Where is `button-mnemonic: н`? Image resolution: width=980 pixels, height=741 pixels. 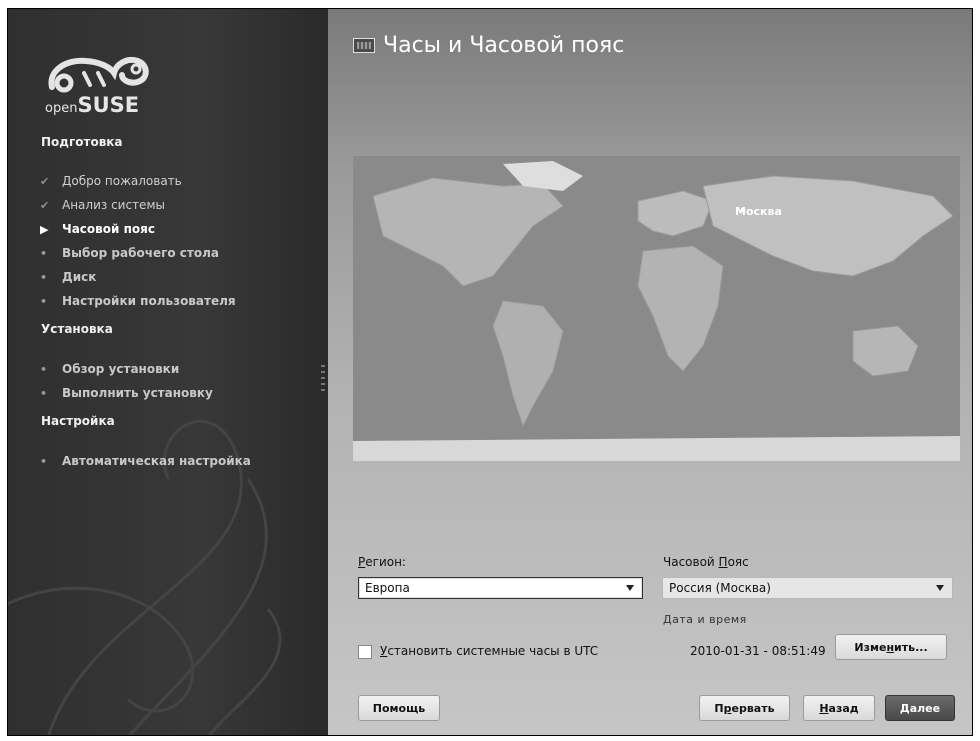 button-mnemonic: н is located at coordinates (890, 647).